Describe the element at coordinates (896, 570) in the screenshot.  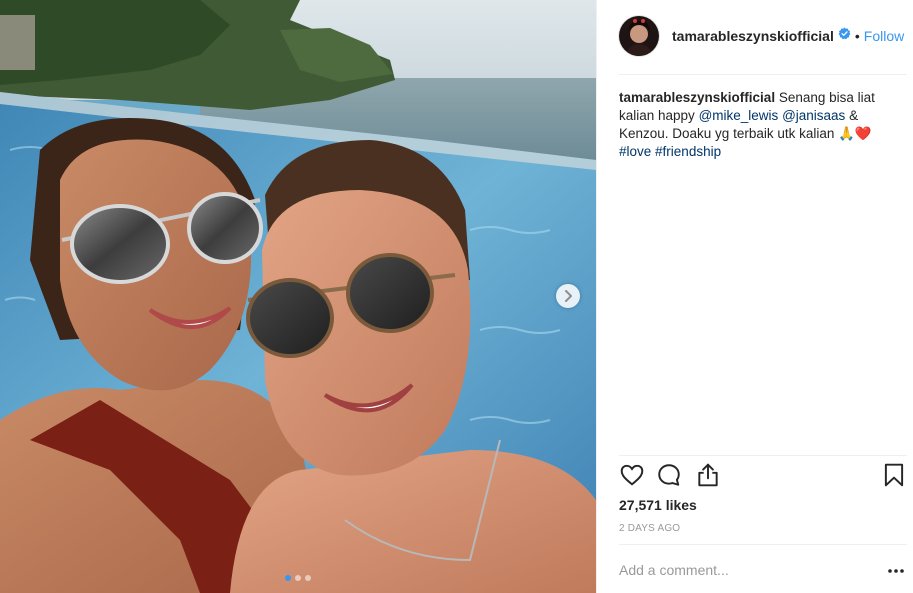
I see `more-options-icon` at that location.